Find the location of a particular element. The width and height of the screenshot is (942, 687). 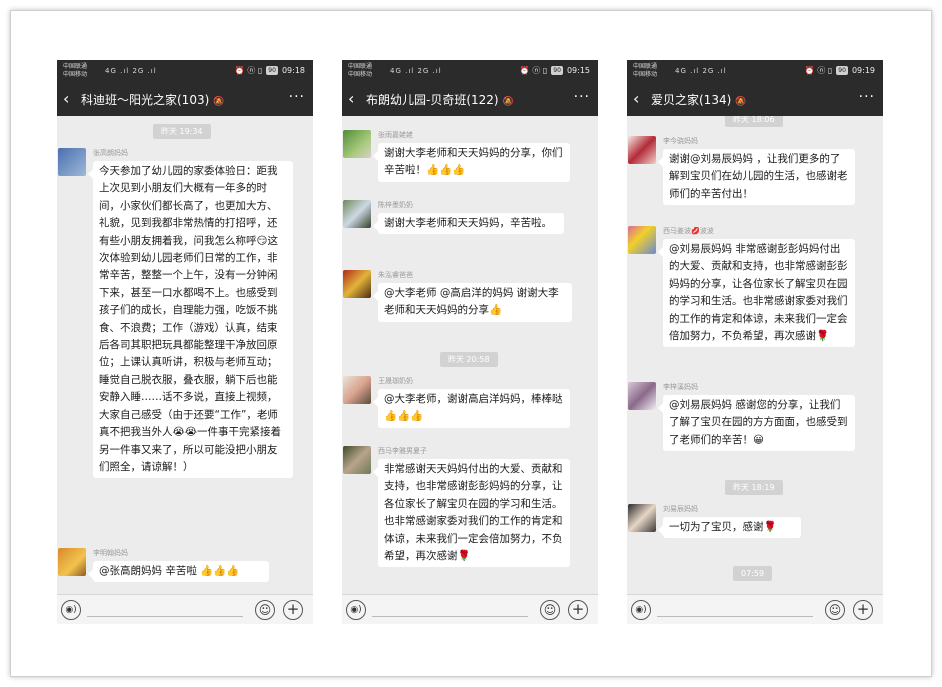

clock: 09:18 is located at coordinates (293, 70).